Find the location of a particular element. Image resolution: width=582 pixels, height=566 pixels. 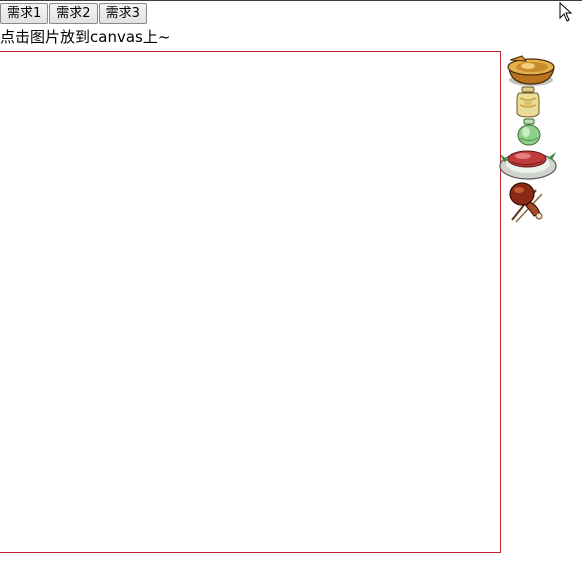

green-jar-icon is located at coordinates (529, 132).